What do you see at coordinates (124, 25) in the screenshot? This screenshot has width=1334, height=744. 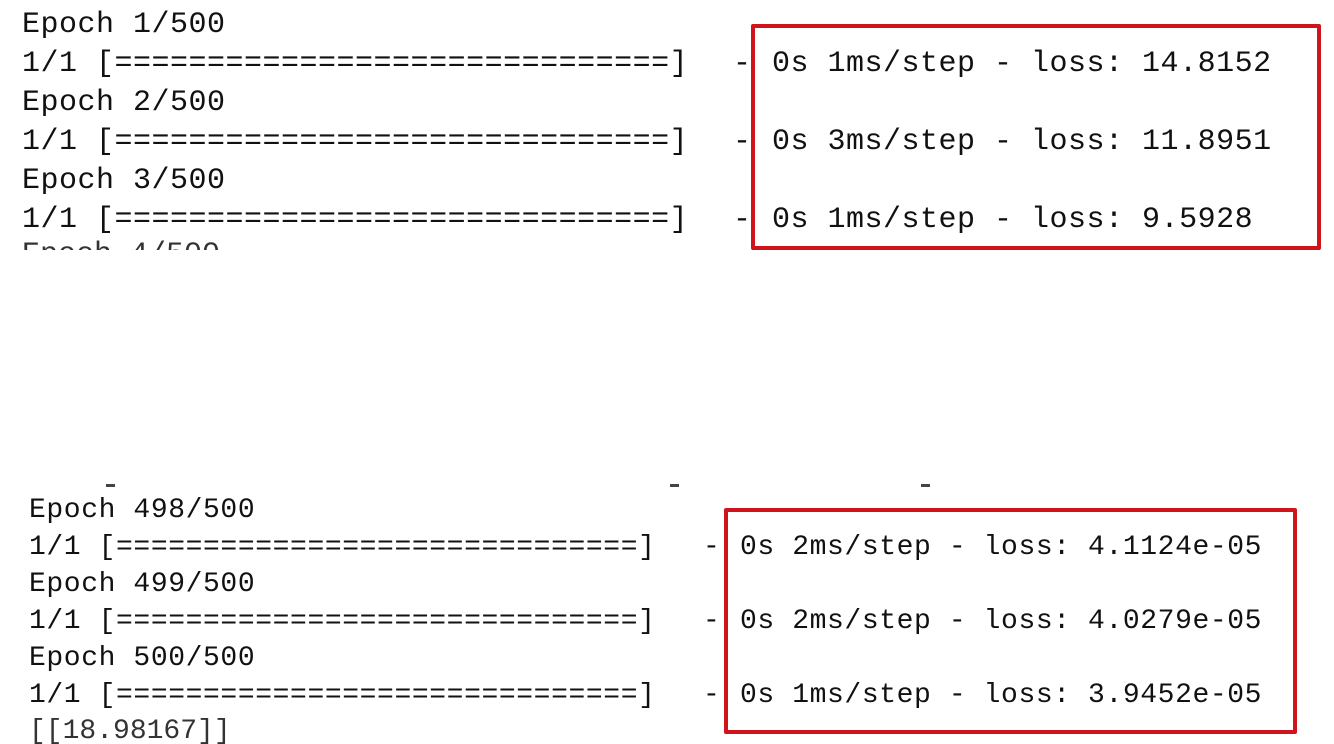 I see `epoch-label: Epoch 1/500` at bounding box center [124, 25].